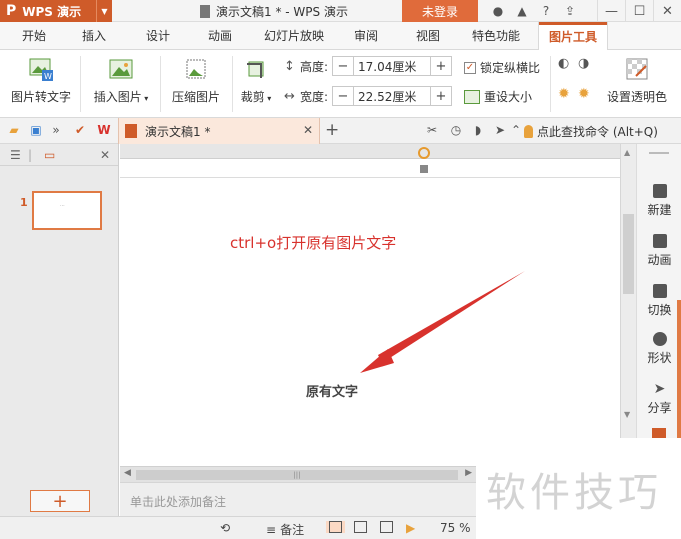  Describe the element at coordinates (478, 130) in the screenshot. I see `document-d-icon: ◗` at that location.